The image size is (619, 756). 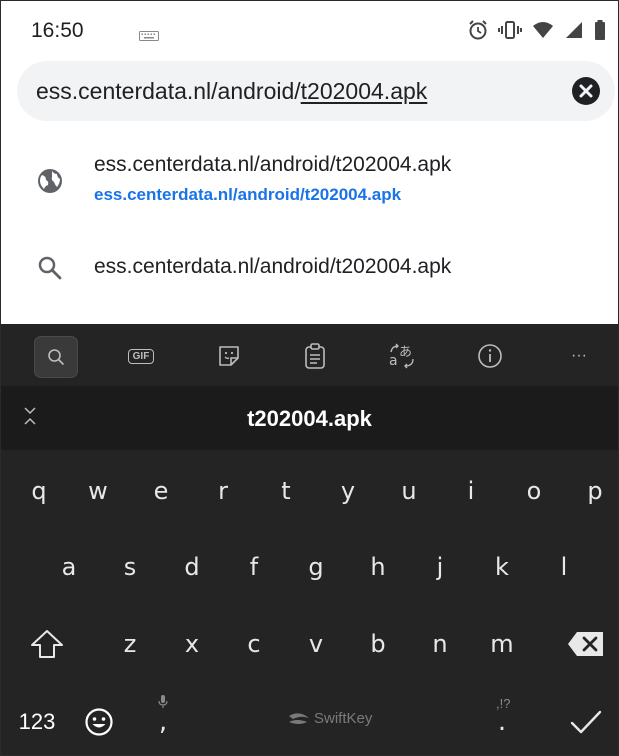 I want to click on sticker-icon, so click(x=229, y=356).